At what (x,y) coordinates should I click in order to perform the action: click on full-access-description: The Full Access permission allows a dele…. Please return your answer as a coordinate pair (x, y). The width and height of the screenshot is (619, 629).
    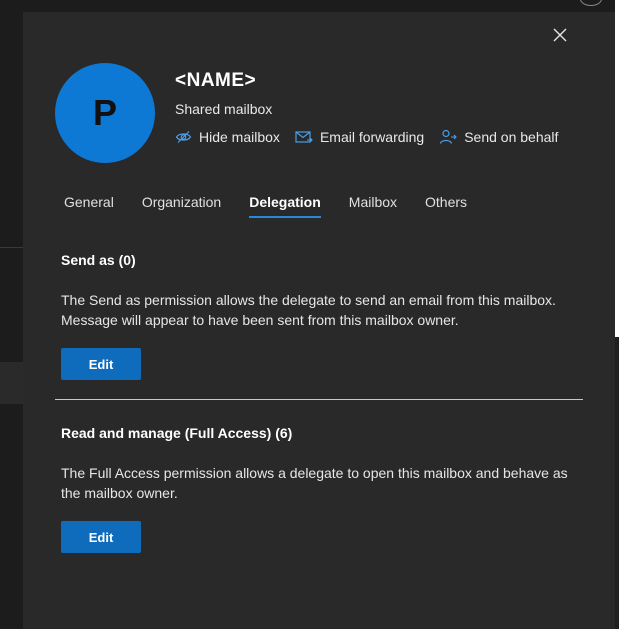
    Looking at the image, I should click on (314, 483).